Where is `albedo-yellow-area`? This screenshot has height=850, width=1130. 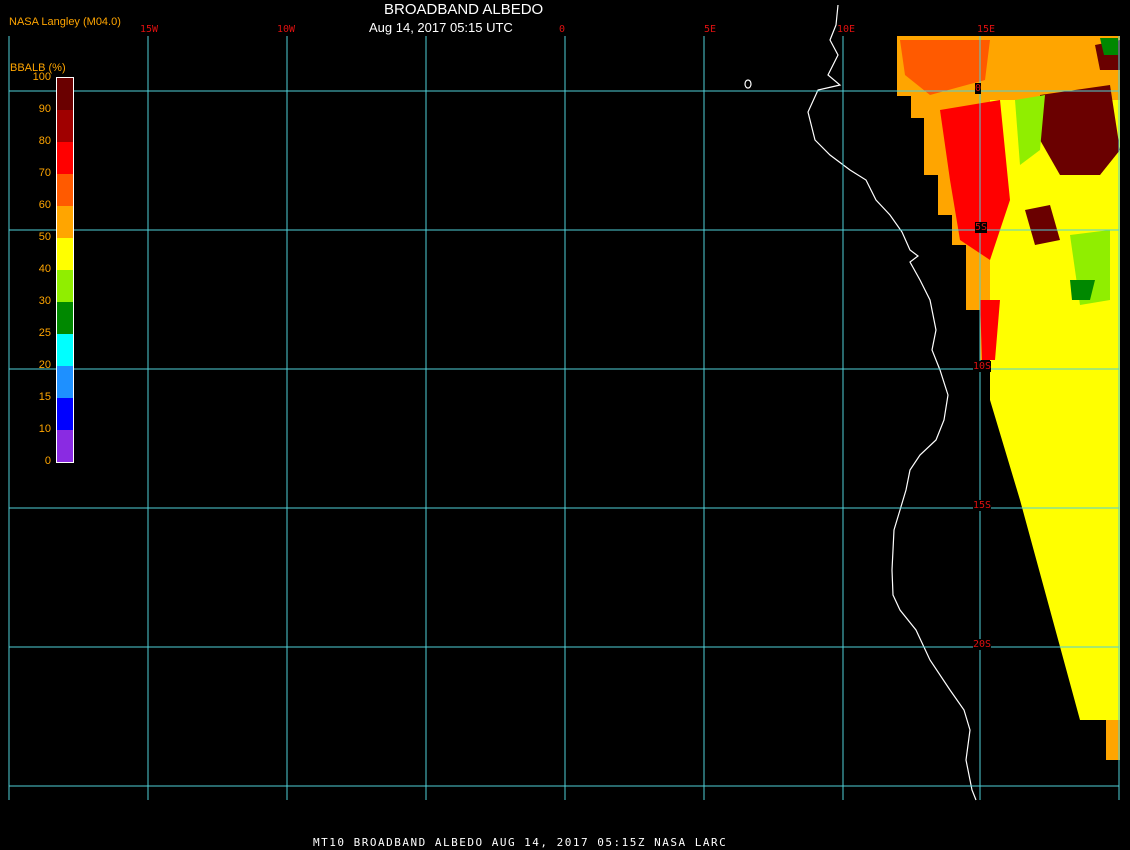 albedo-yellow-area is located at coordinates (1055, 410).